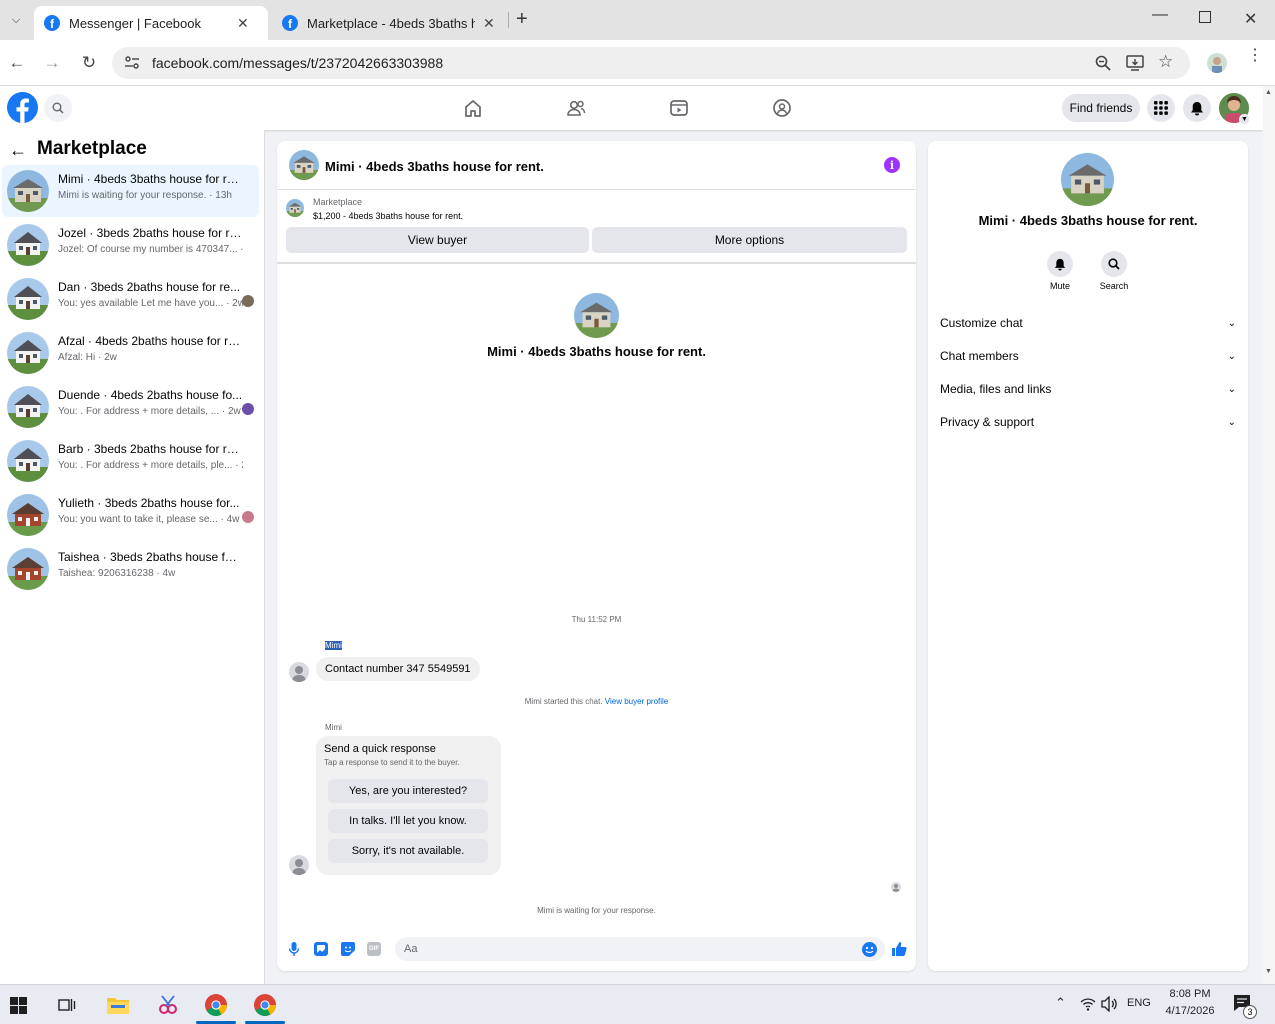 The height and width of the screenshot is (1024, 1275). Describe the element at coordinates (1190, 1011) in the screenshot. I see `clock-date: 4/17/2026` at that location.